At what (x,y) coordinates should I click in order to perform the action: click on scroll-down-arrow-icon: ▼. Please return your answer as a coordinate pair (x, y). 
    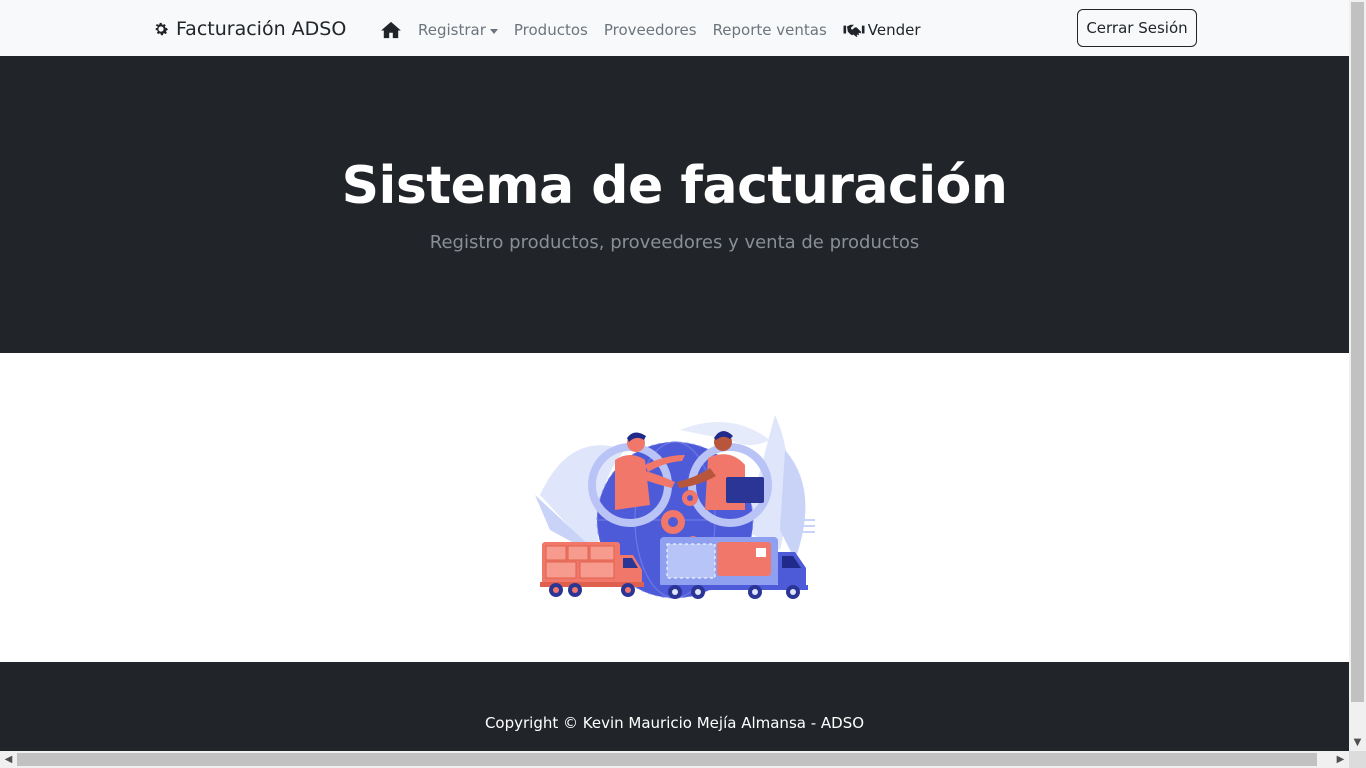
    Looking at the image, I should click on (1357, 742).